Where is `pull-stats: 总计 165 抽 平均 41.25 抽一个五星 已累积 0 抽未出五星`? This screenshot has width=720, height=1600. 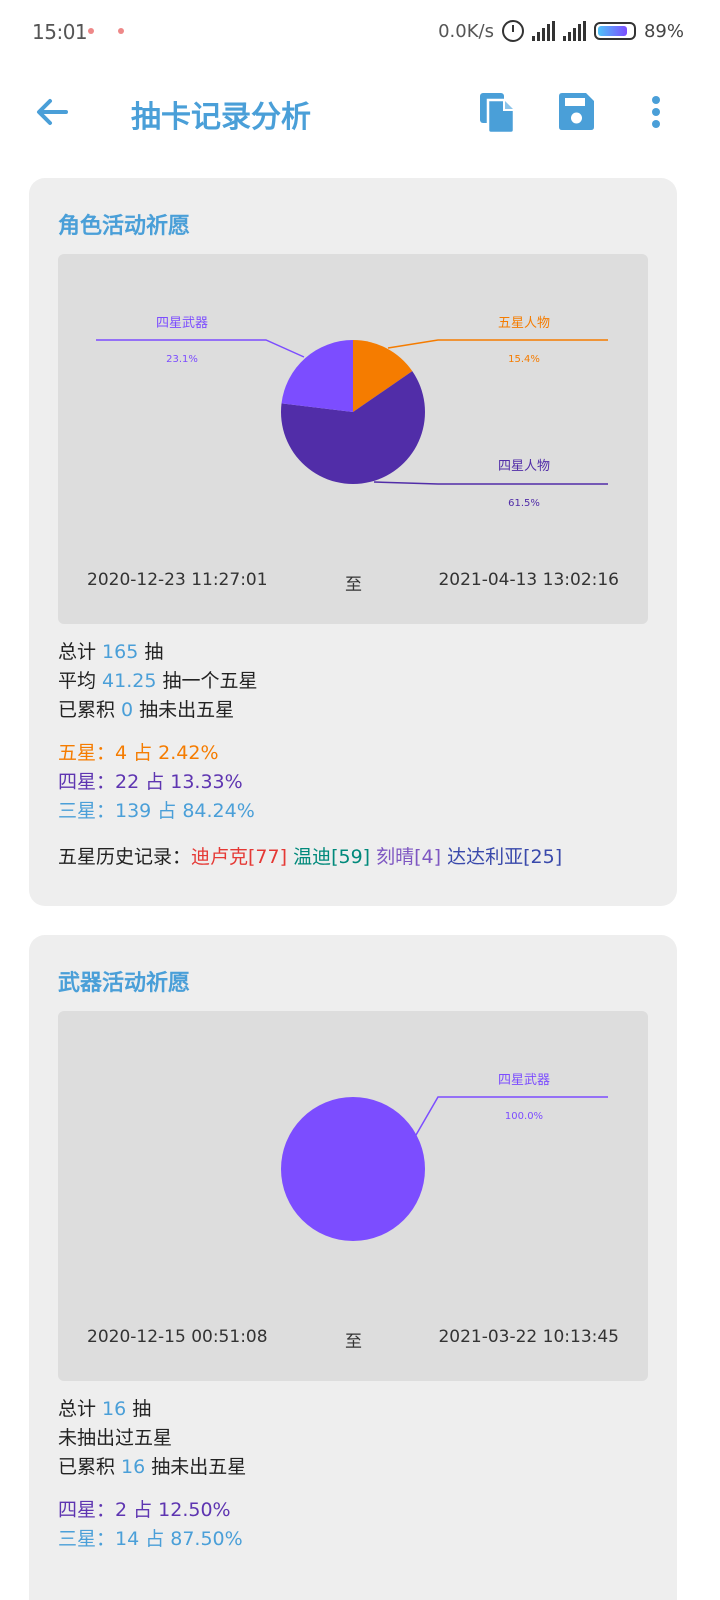
pull-stats: 总计 165 抽 平均 41.25 抽一个五星 已累积 0 抽未出五星 is located at coordinates (158, 681).